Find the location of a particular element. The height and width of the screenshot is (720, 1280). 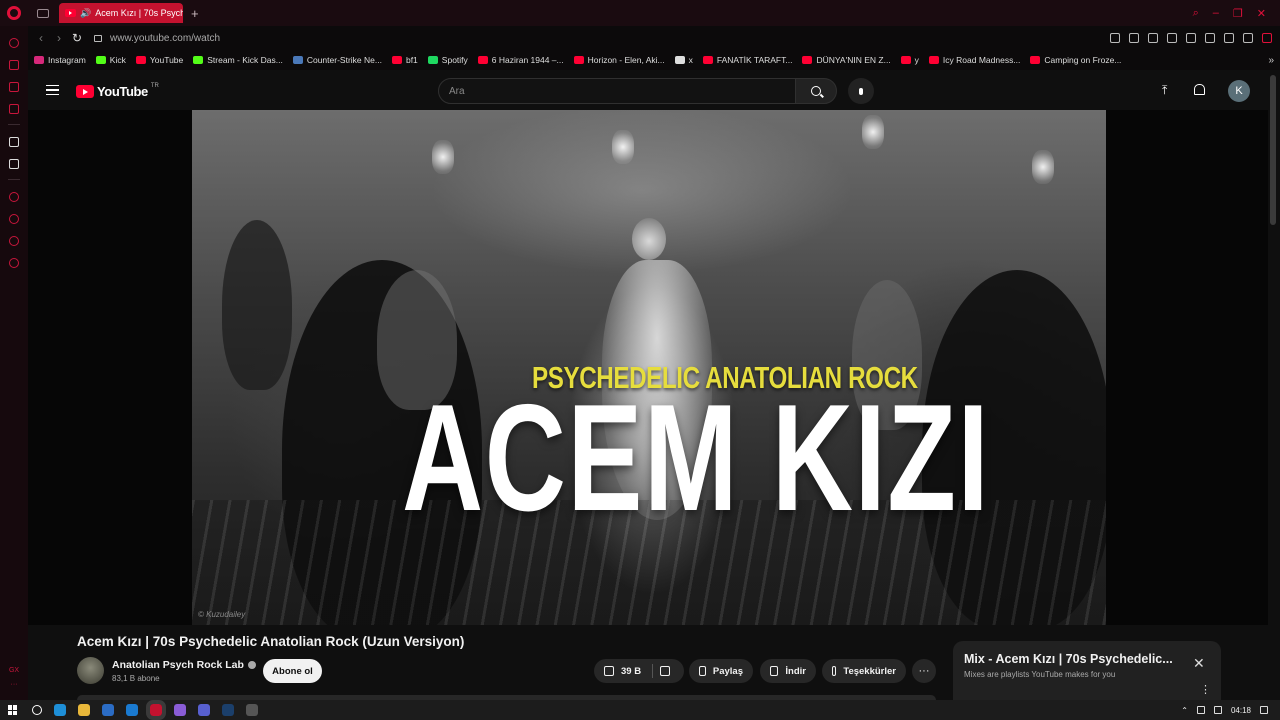

bookmark-item: y is located at coordinates (909, 60).